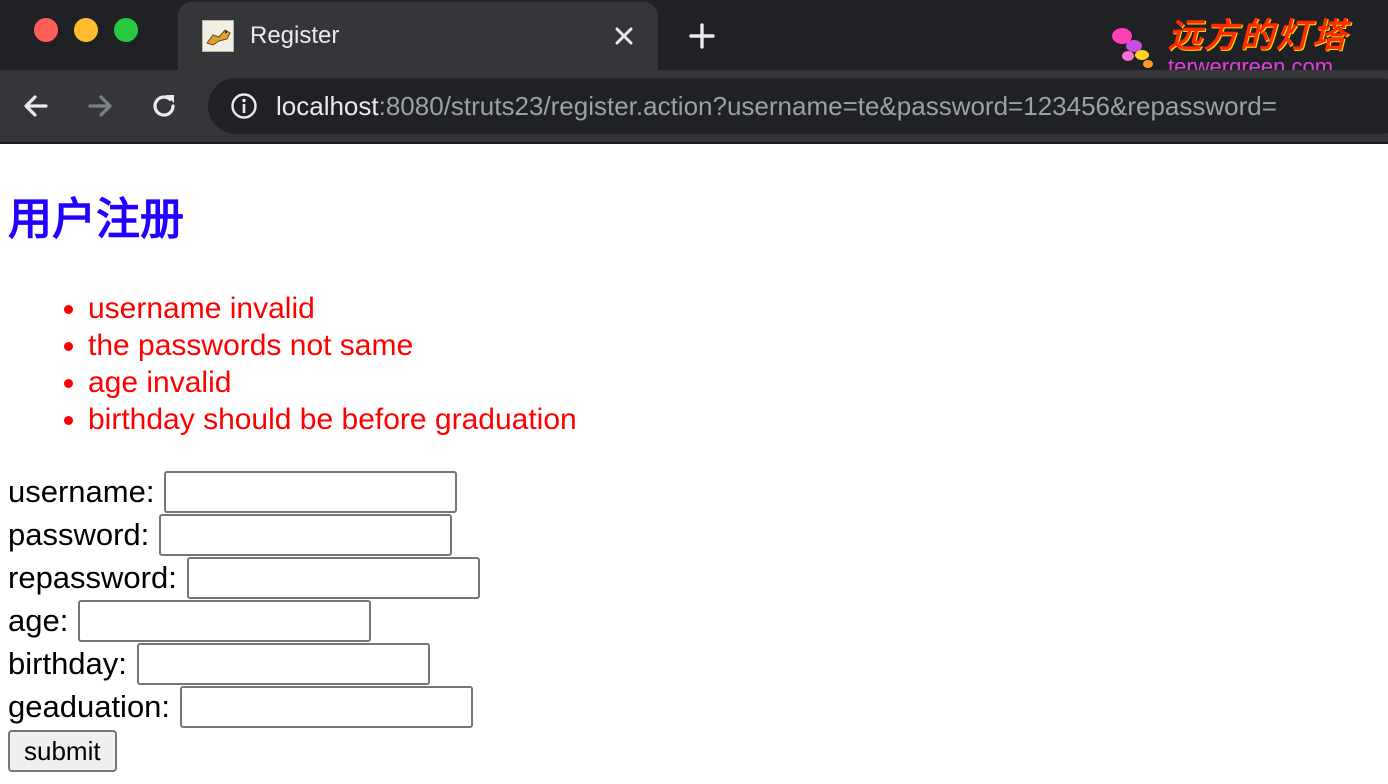 This screenshot has width=1388, height=784. What do you see at coordinates (1258, 36) in the screenshot?
I see `watermark-title: 远方的灯塔` at bounding box center [1258, 36].